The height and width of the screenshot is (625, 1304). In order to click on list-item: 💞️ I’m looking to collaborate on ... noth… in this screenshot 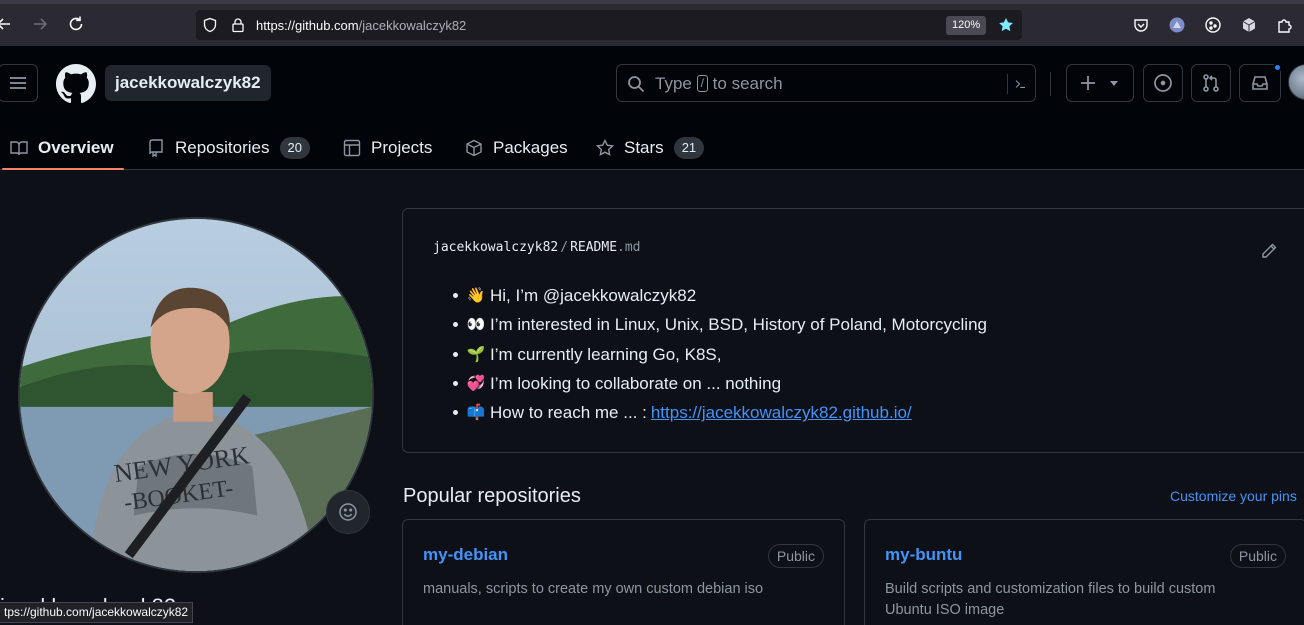, I will do `click(720, 383)`.